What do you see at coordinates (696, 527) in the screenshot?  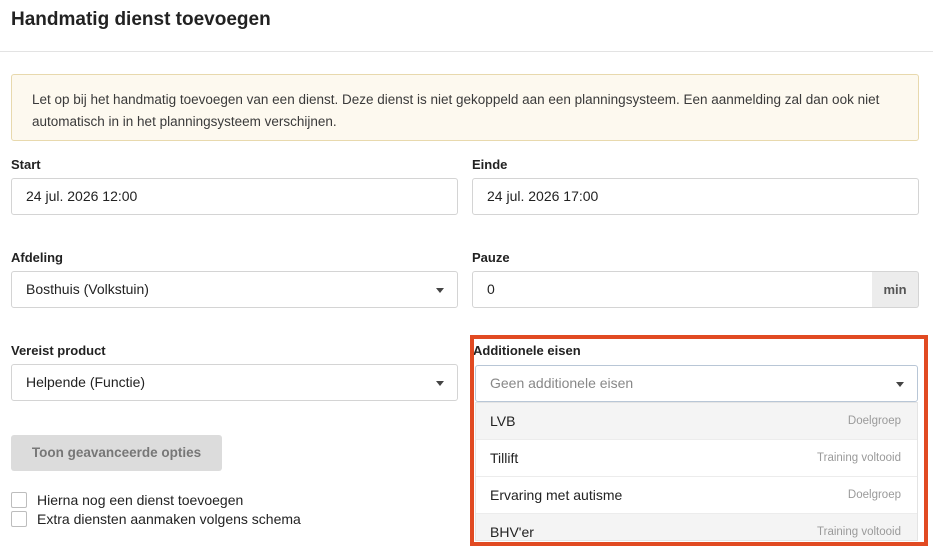 I see `requirements-option-bhv: BHV'er Training voltooid` at bounding box center [696, 527].